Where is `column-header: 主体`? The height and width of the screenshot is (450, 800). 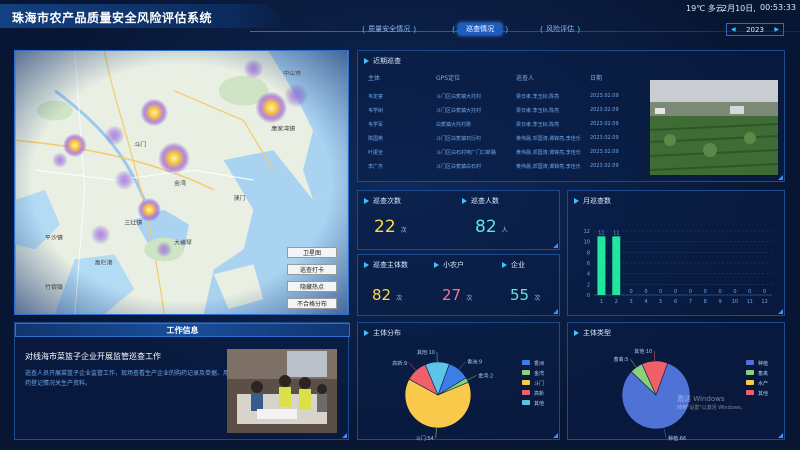
column-header: 主体 is located at coordinates (374, 78).